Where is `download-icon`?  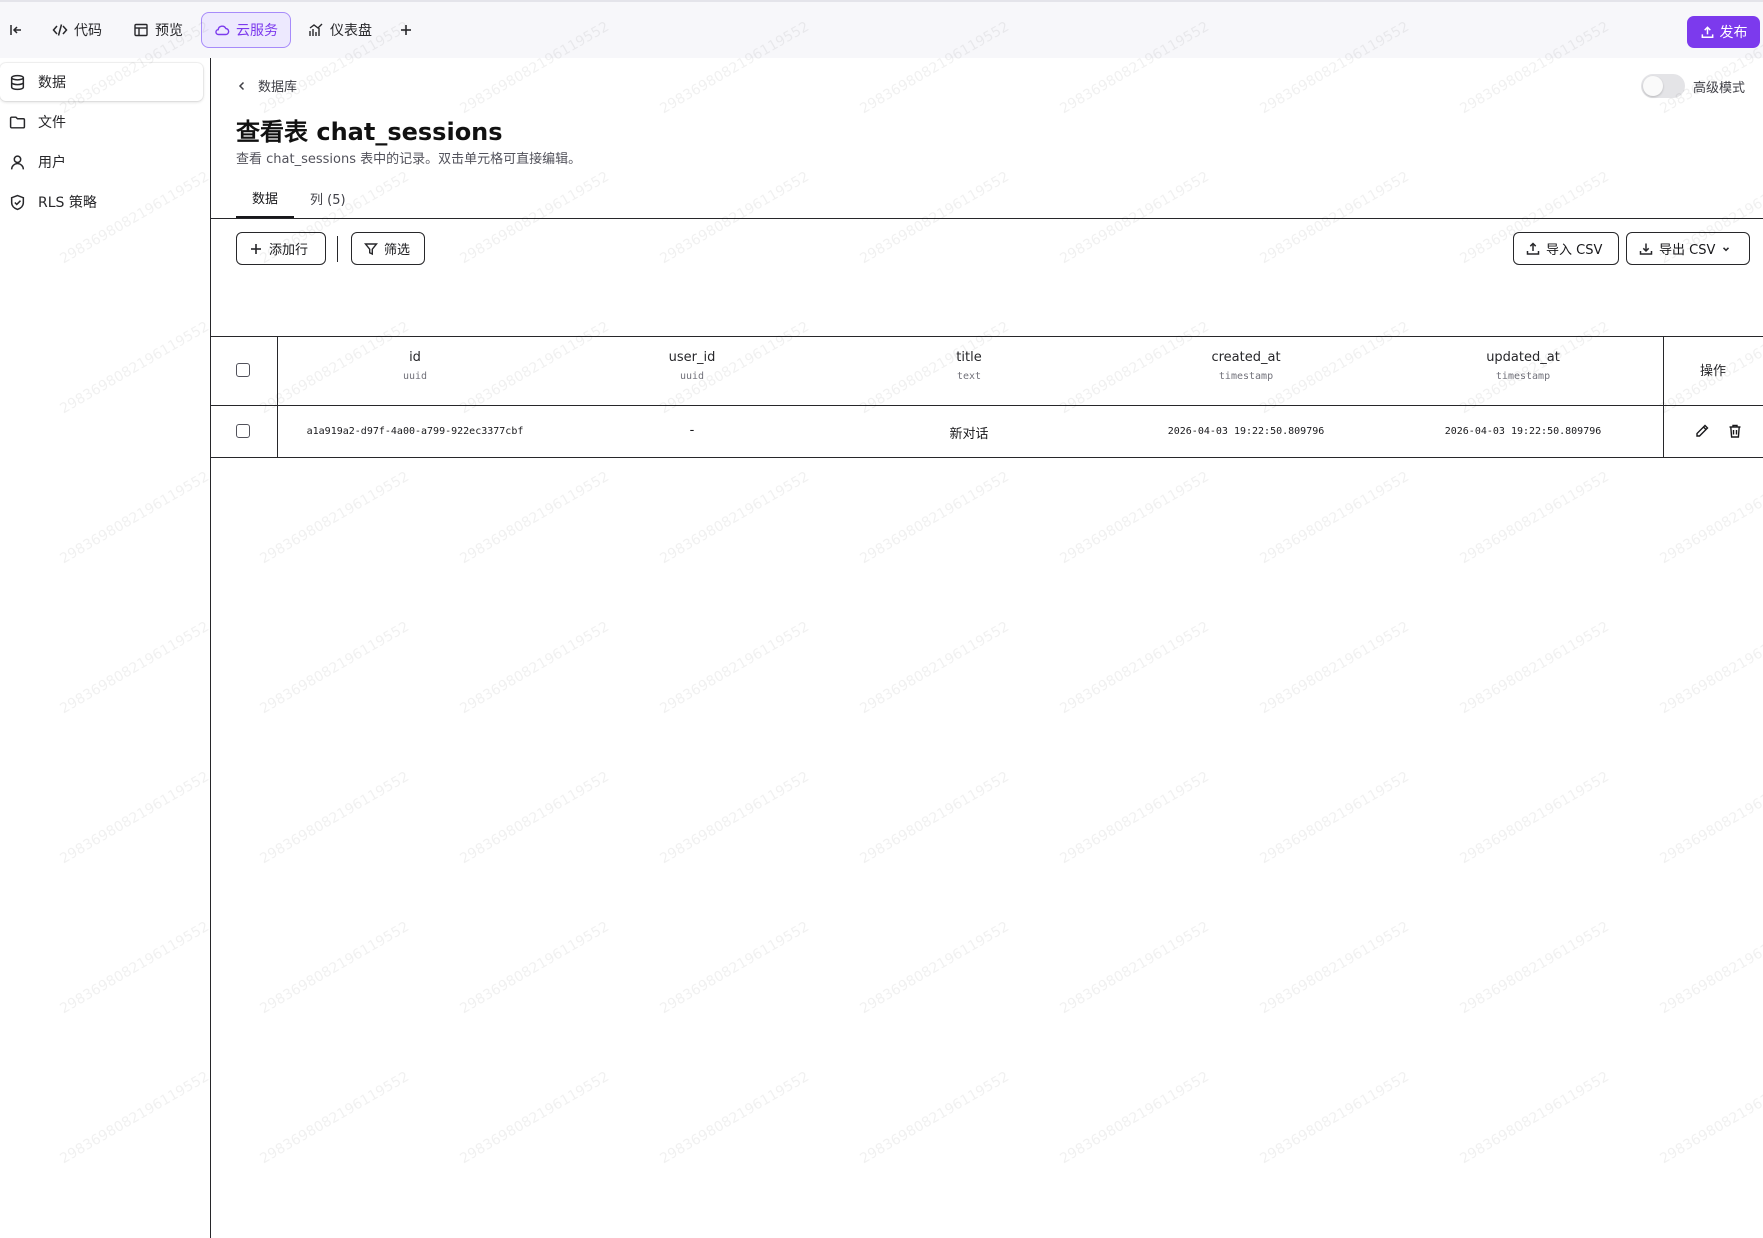
download-icon is located at coordinates (1646, 249).